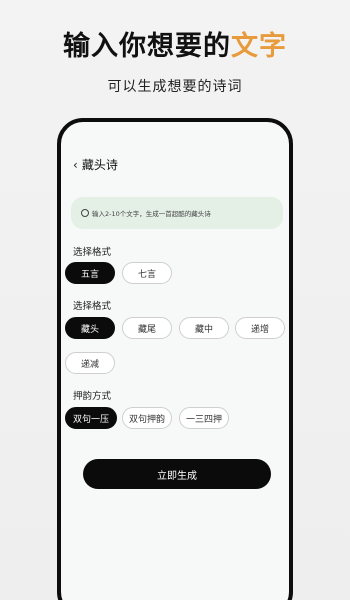  Describe the element at coordinates (204, 328) in the screenshot. I see `chip-cangzhong: 藏中` at that location.